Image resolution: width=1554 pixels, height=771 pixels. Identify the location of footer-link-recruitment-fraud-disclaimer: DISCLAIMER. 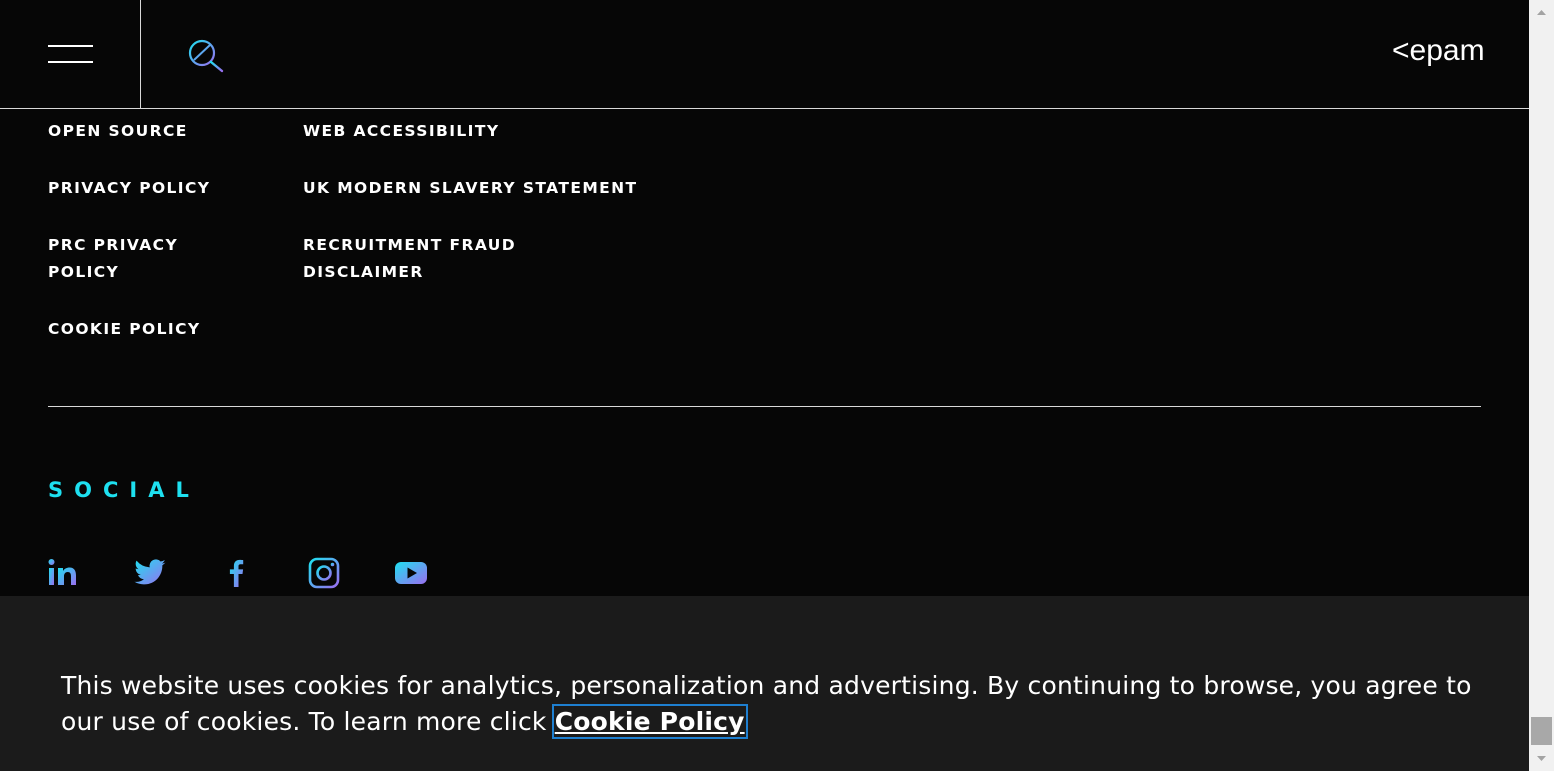
(363, 272).